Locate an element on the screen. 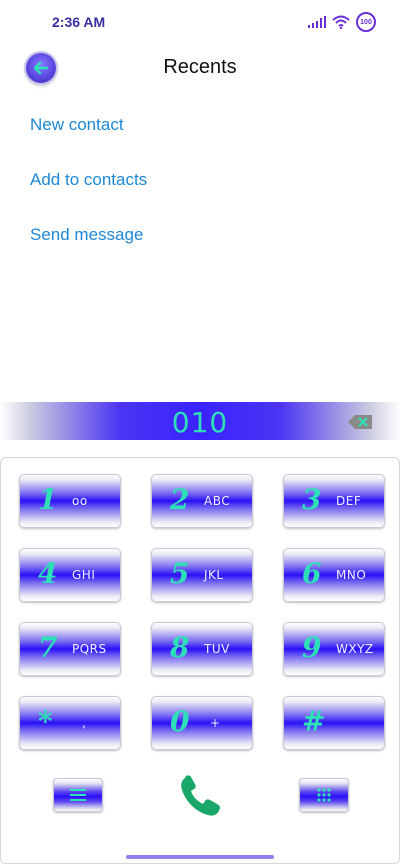 The image size is (400, 866). key-1: 1 oo is located at coordinates (70, 501).